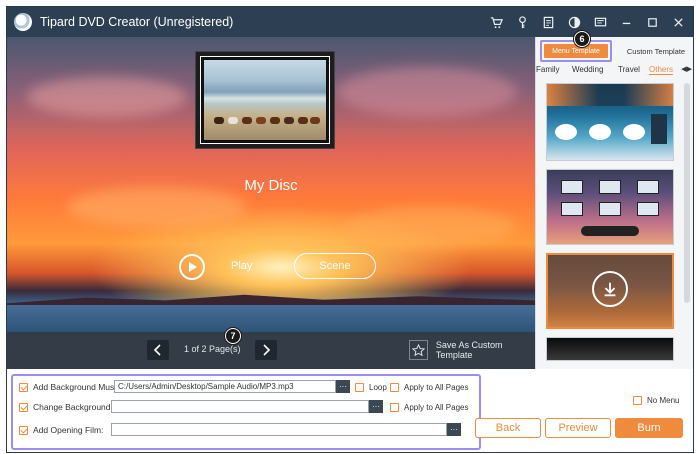  I want to click on background-music-checkbox, so click(23, 387).